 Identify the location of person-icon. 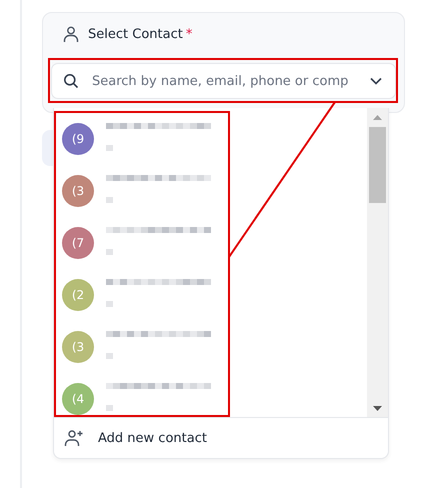
(71, 34).